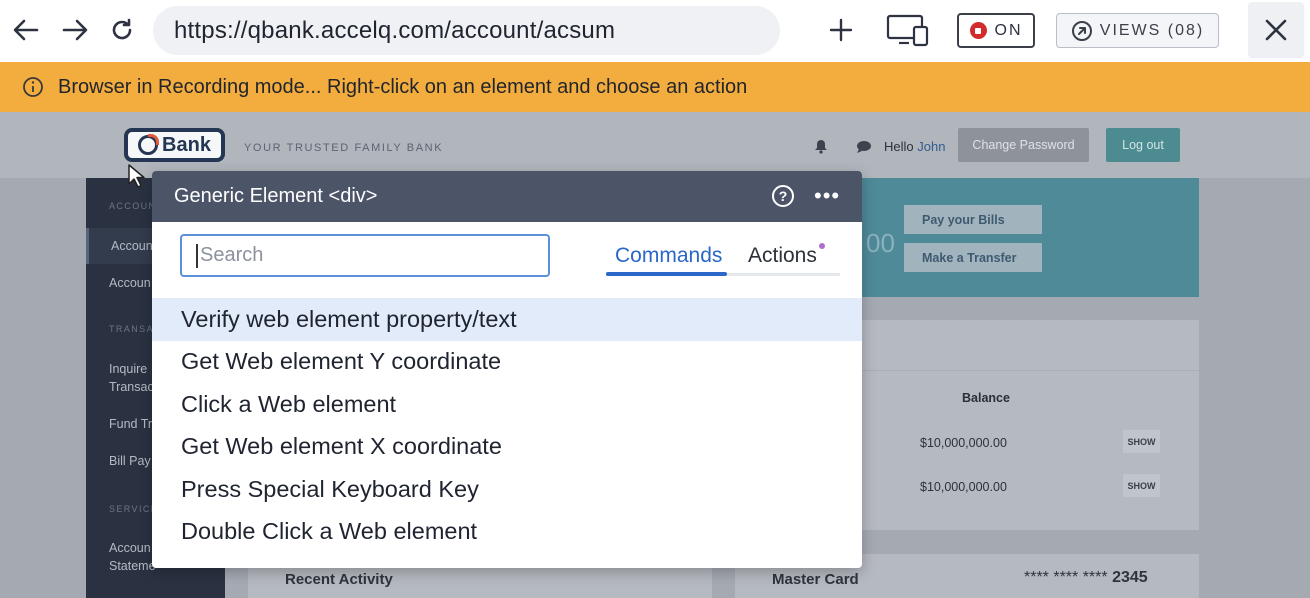 Image resolution: width=1310 pixels, height=598 pixels. What do you see at coordinates (963, 443) in the screenshot?
I see `balance-value-1: $10,000,000.00` at bounding box center [963, 443].